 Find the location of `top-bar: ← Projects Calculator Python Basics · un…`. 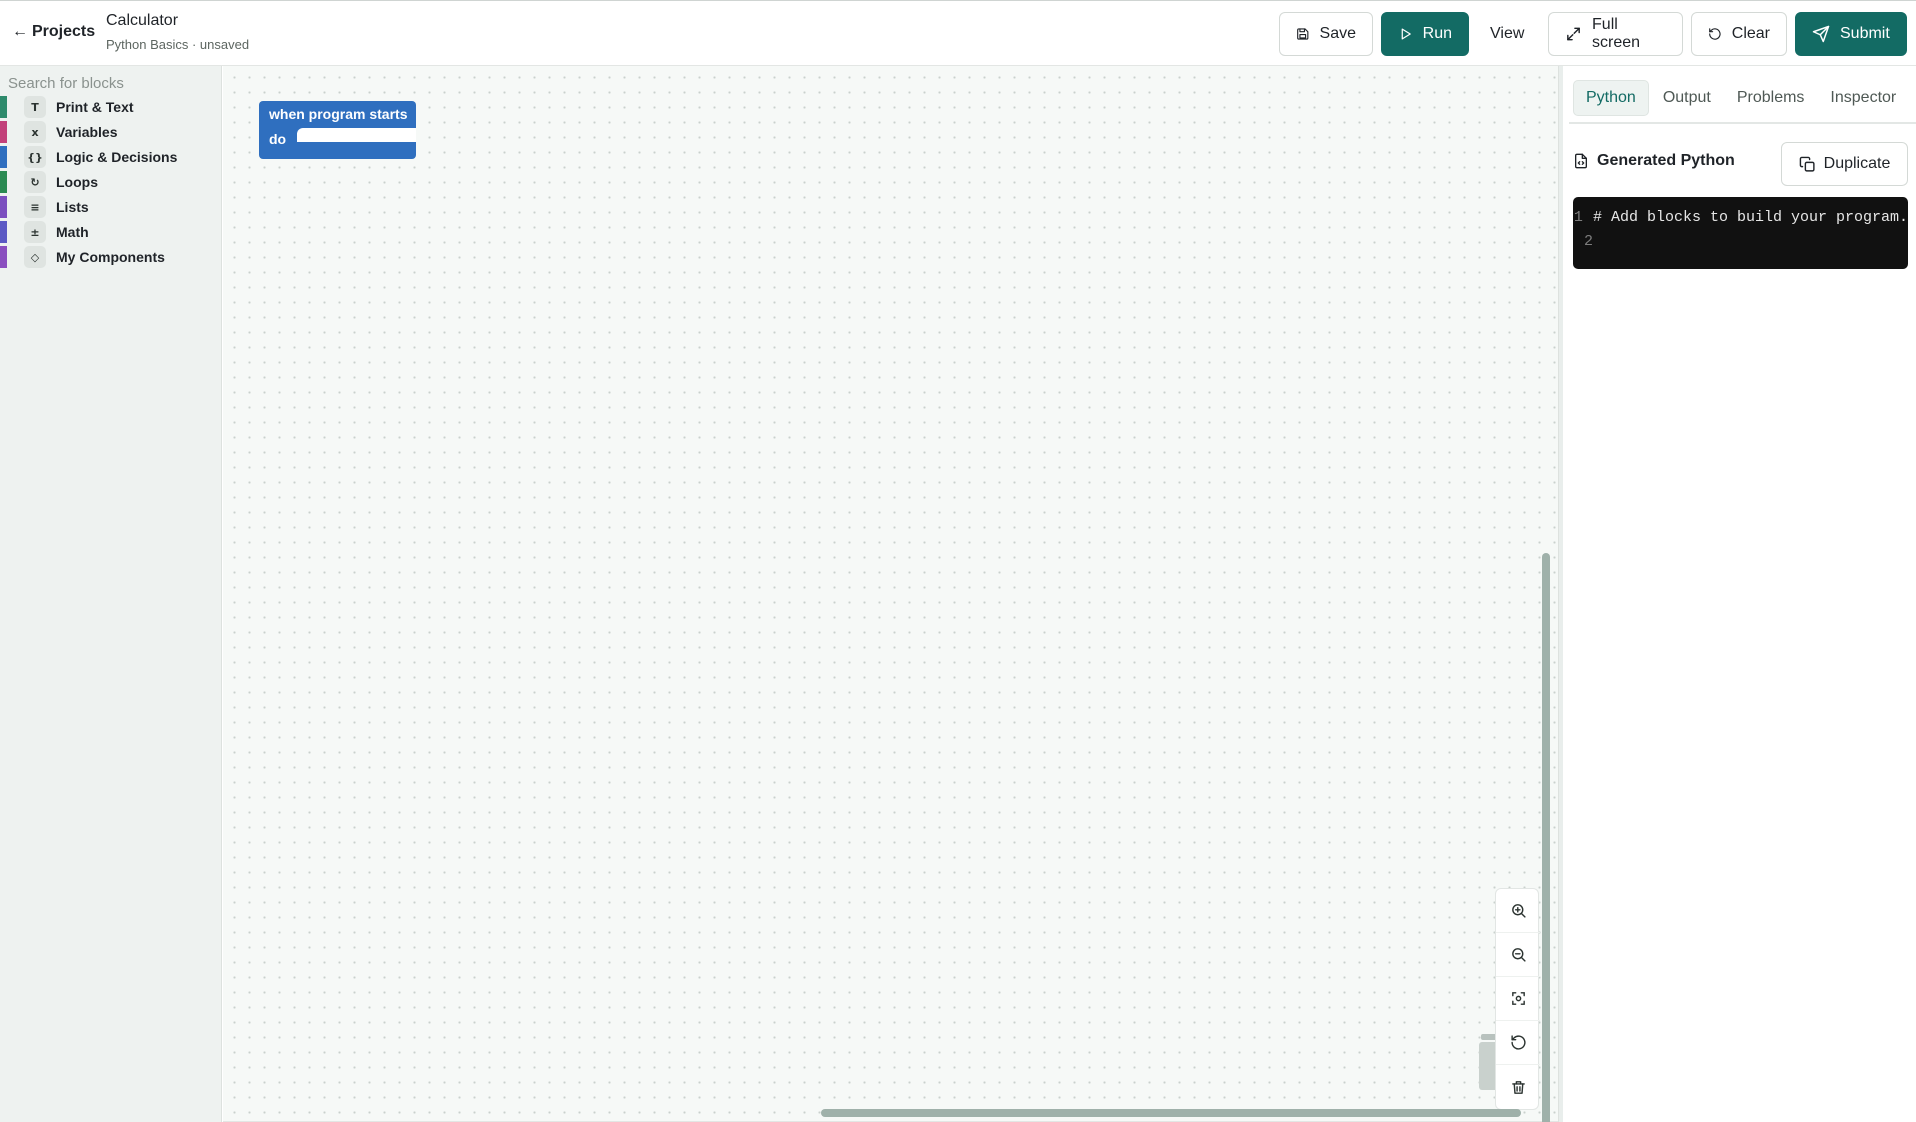

top-bar: ← Projects Calculator Python Basics · un… is located at coordinates (958, 33).